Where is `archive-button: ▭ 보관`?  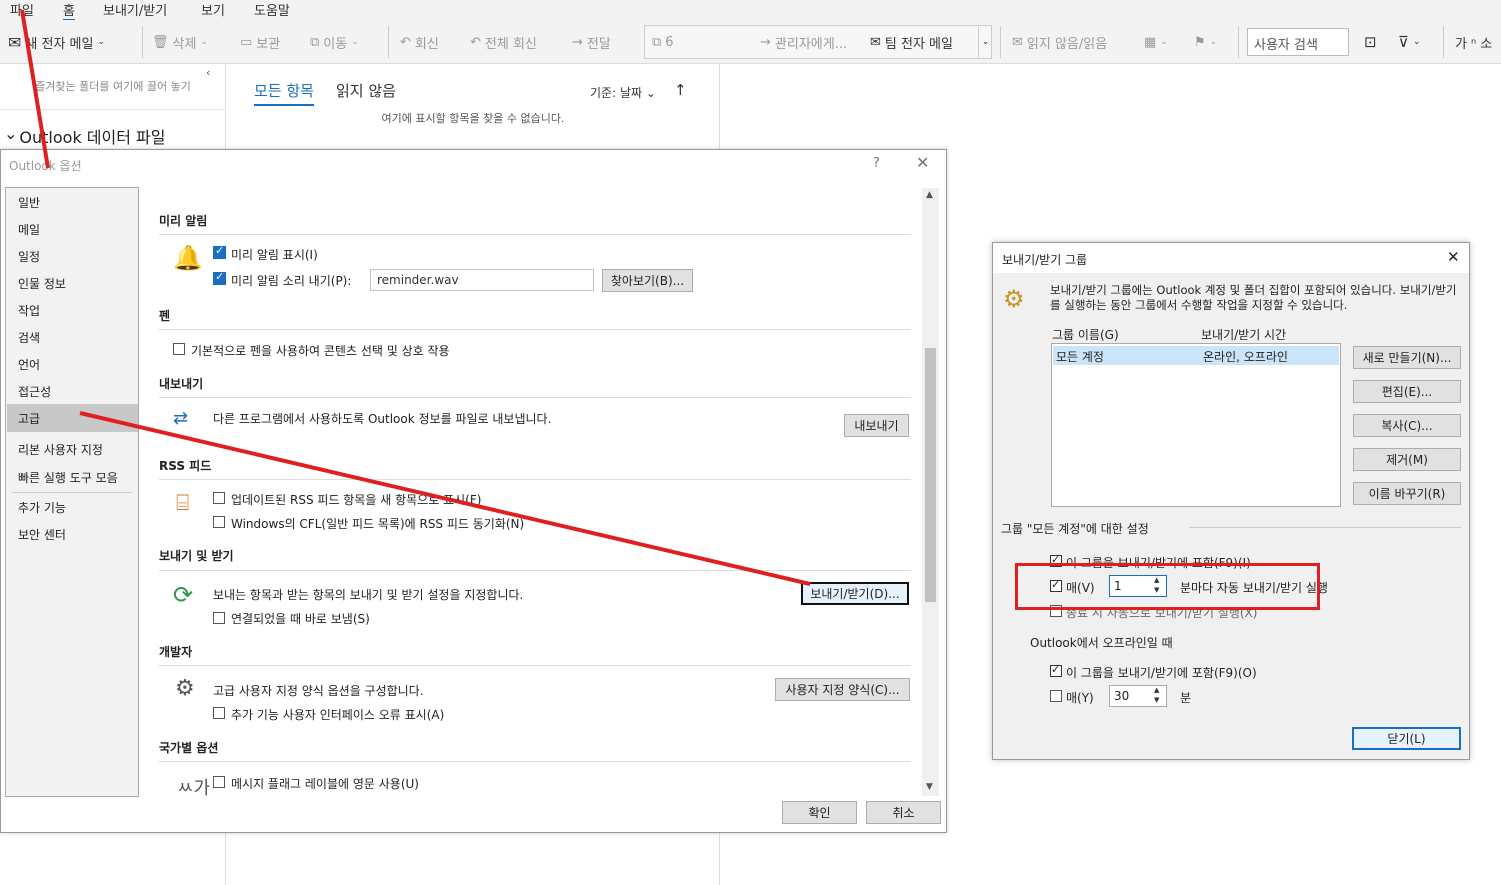 archive-button: ▭ 보관 is located at coordinates (260, 42).